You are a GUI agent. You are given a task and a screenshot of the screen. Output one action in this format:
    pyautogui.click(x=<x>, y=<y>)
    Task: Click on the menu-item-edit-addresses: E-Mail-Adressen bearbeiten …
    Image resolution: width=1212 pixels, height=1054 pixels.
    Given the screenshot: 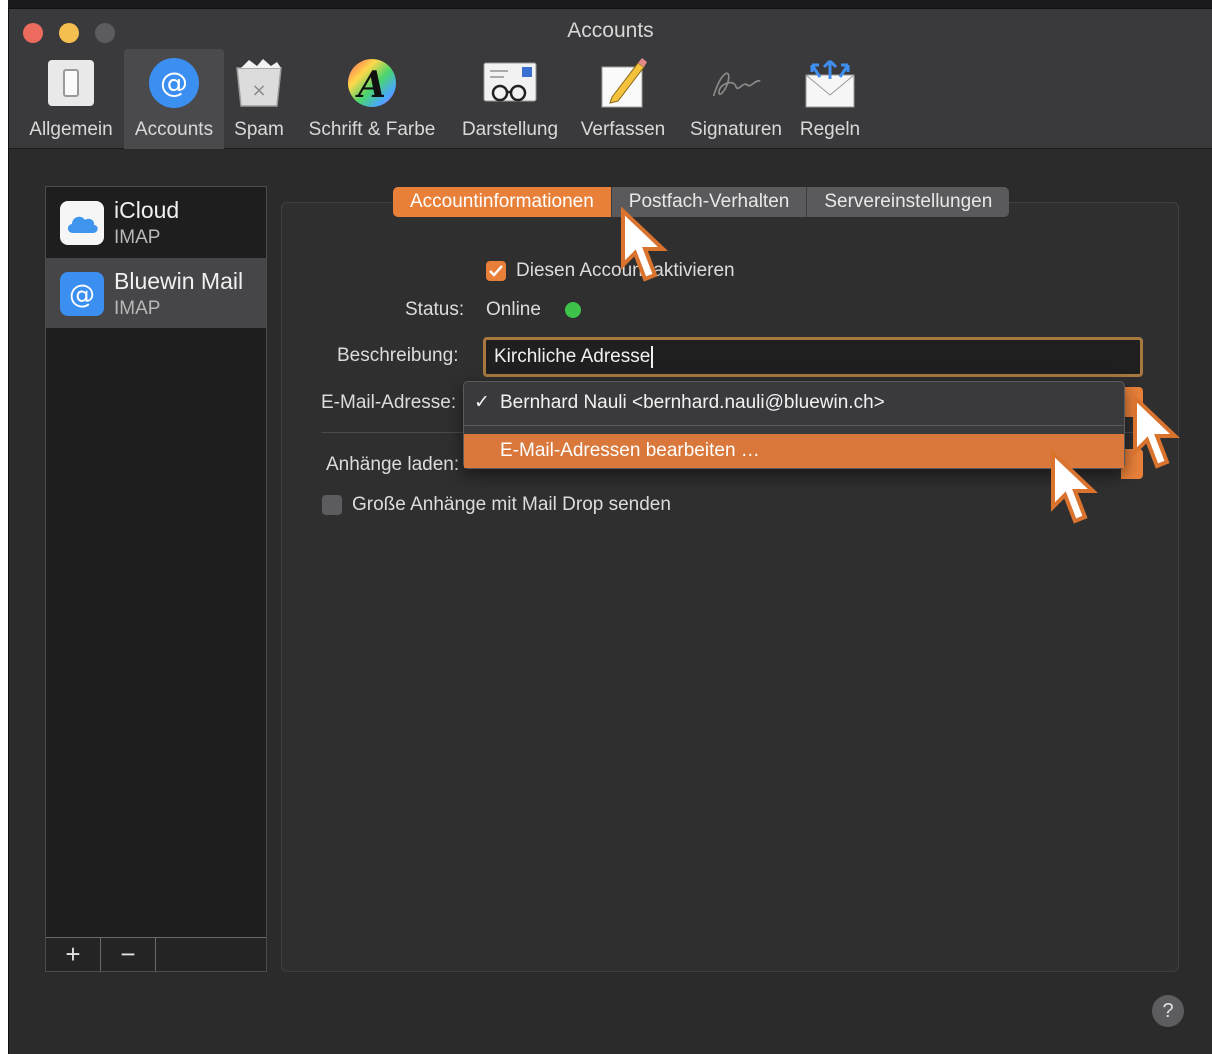 What is the action you would take?
    pyautogui.click(x=794, y=451)
    